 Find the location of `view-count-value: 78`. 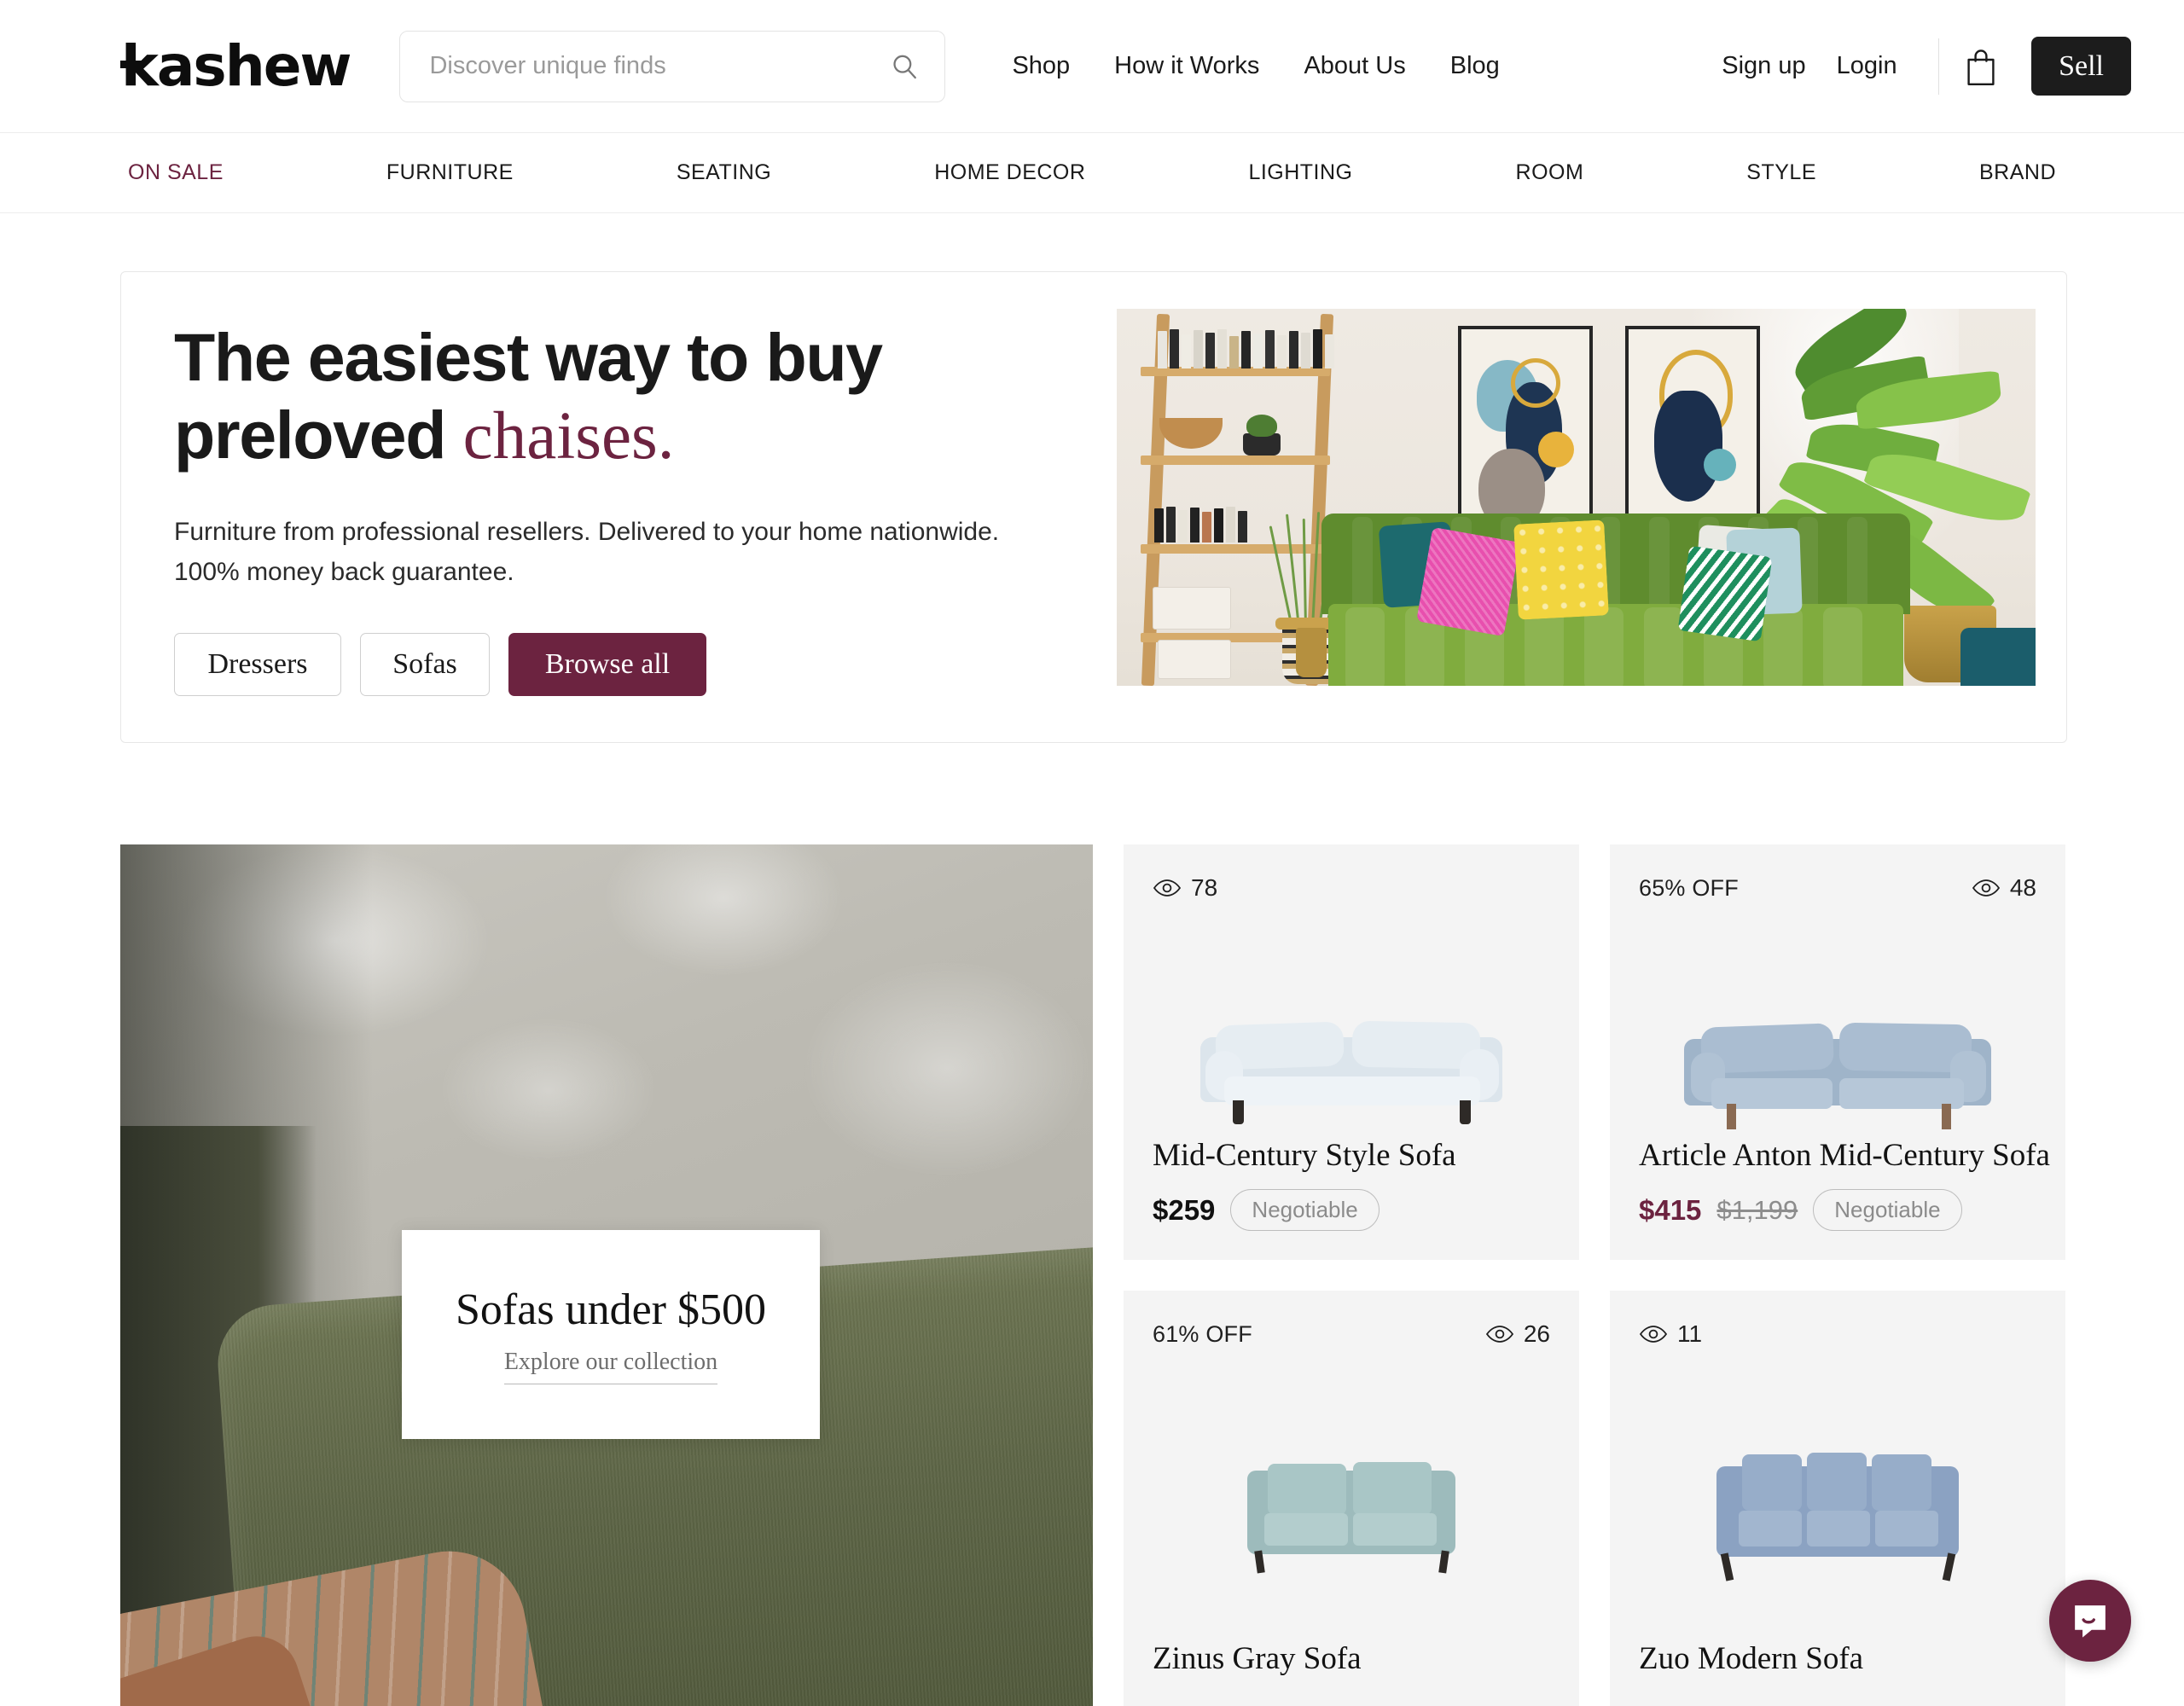

view-count-value: 78 is located at coordinates (1205, 888).